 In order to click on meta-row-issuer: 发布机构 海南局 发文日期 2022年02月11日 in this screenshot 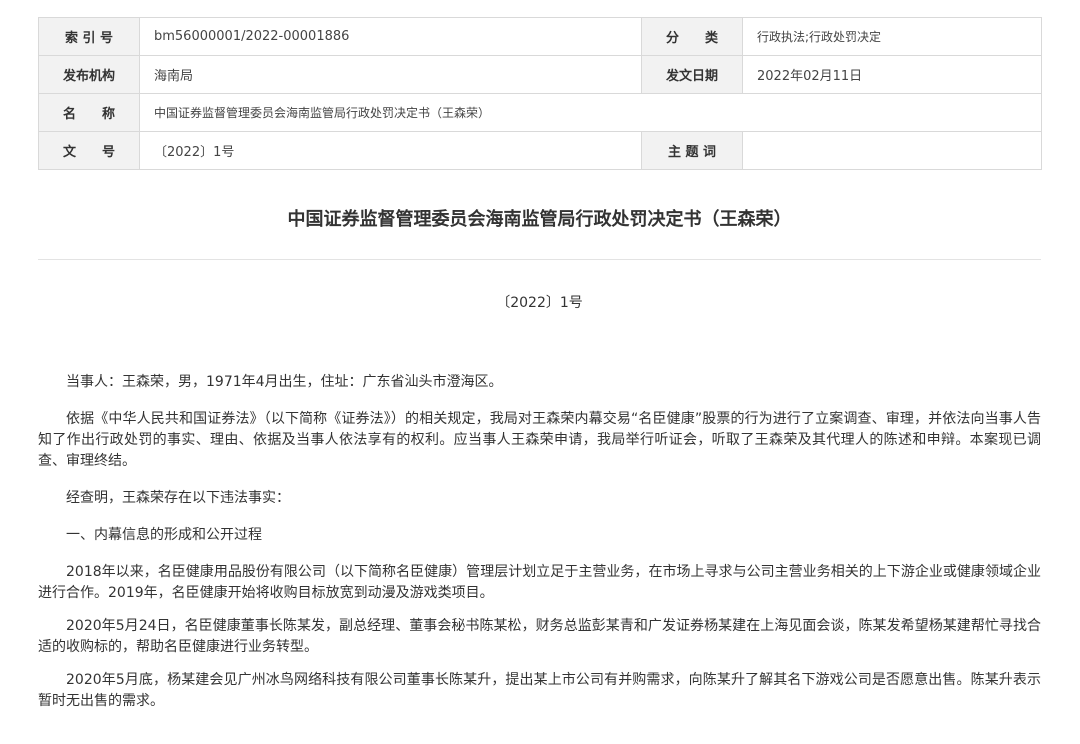, I will do `click(540, 74)`.